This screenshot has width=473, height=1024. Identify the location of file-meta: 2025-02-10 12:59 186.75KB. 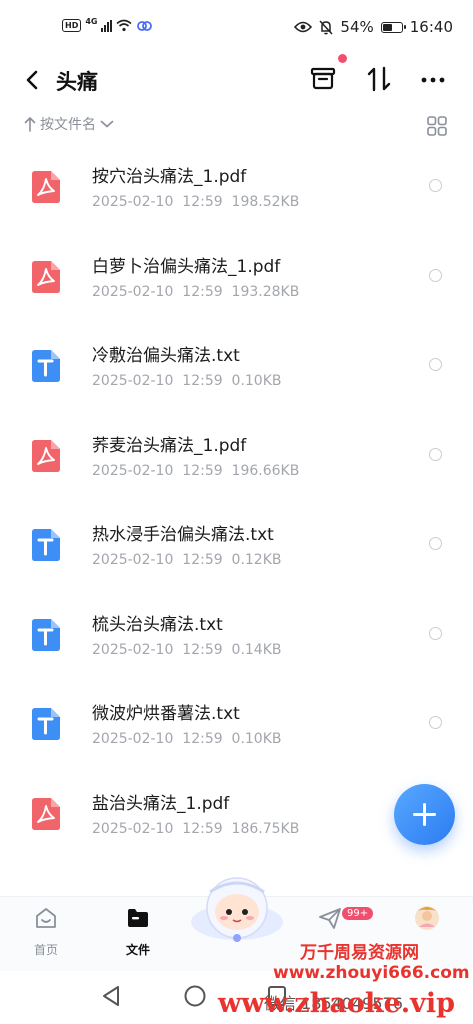
(195, 829).